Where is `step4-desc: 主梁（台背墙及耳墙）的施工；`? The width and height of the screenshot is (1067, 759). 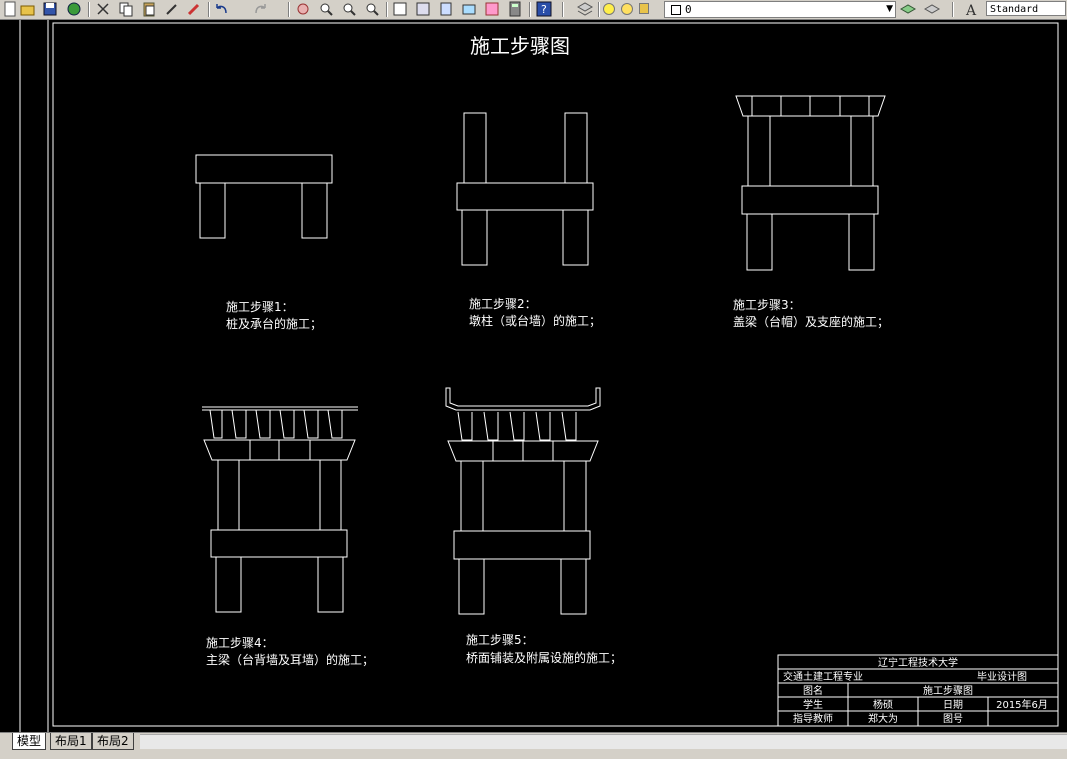 step4-desc: 主梁（台背墙及耳墙）的施工； is located at coordinates (290, 659).